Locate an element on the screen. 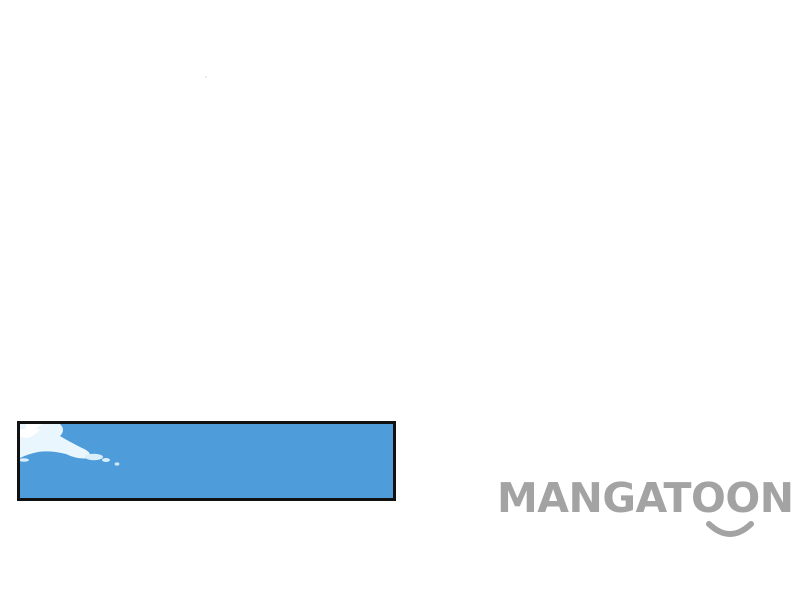 The width and height of the screenshot is (800, 589). water-splash-art is located at coordinates (70, 445).